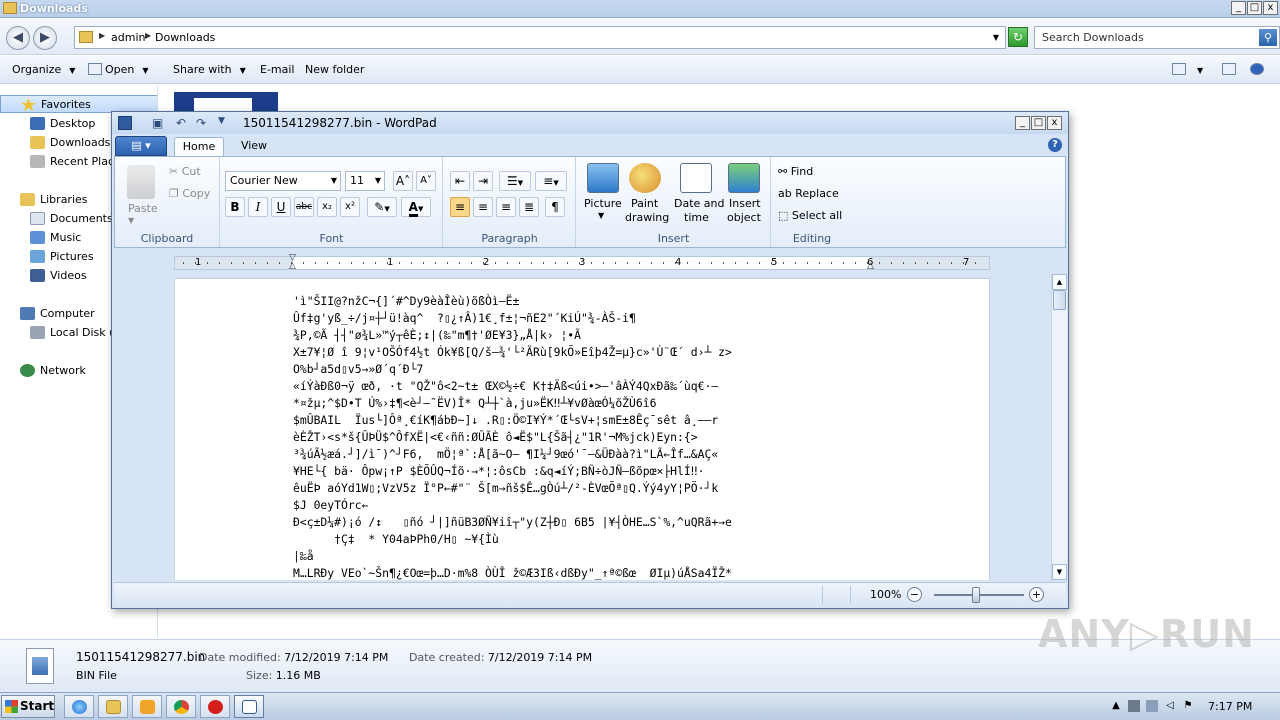 This screenshot has width=1280, height=720. What do you see at coordinates (1258, 69) in the screenshot?
I see `help-button` at bounding box center [1258, 69].